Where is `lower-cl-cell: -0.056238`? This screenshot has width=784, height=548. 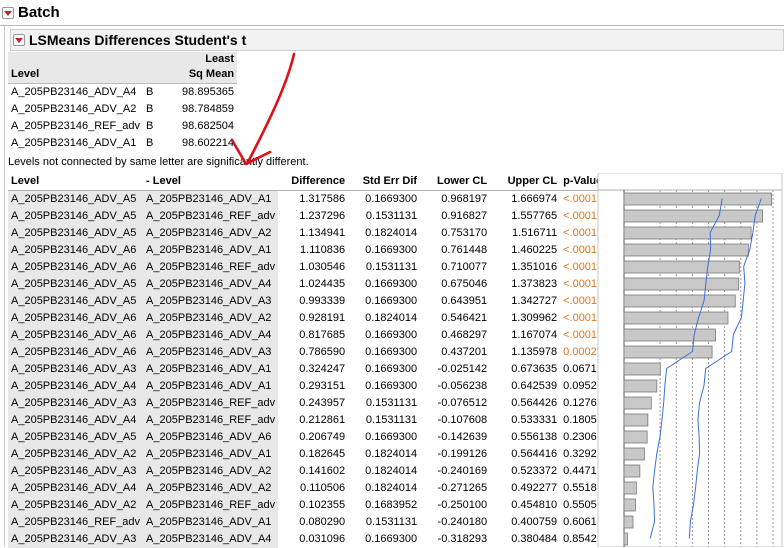 lower-cl-cell: -0.056238 is located at coordinates (462, 386).